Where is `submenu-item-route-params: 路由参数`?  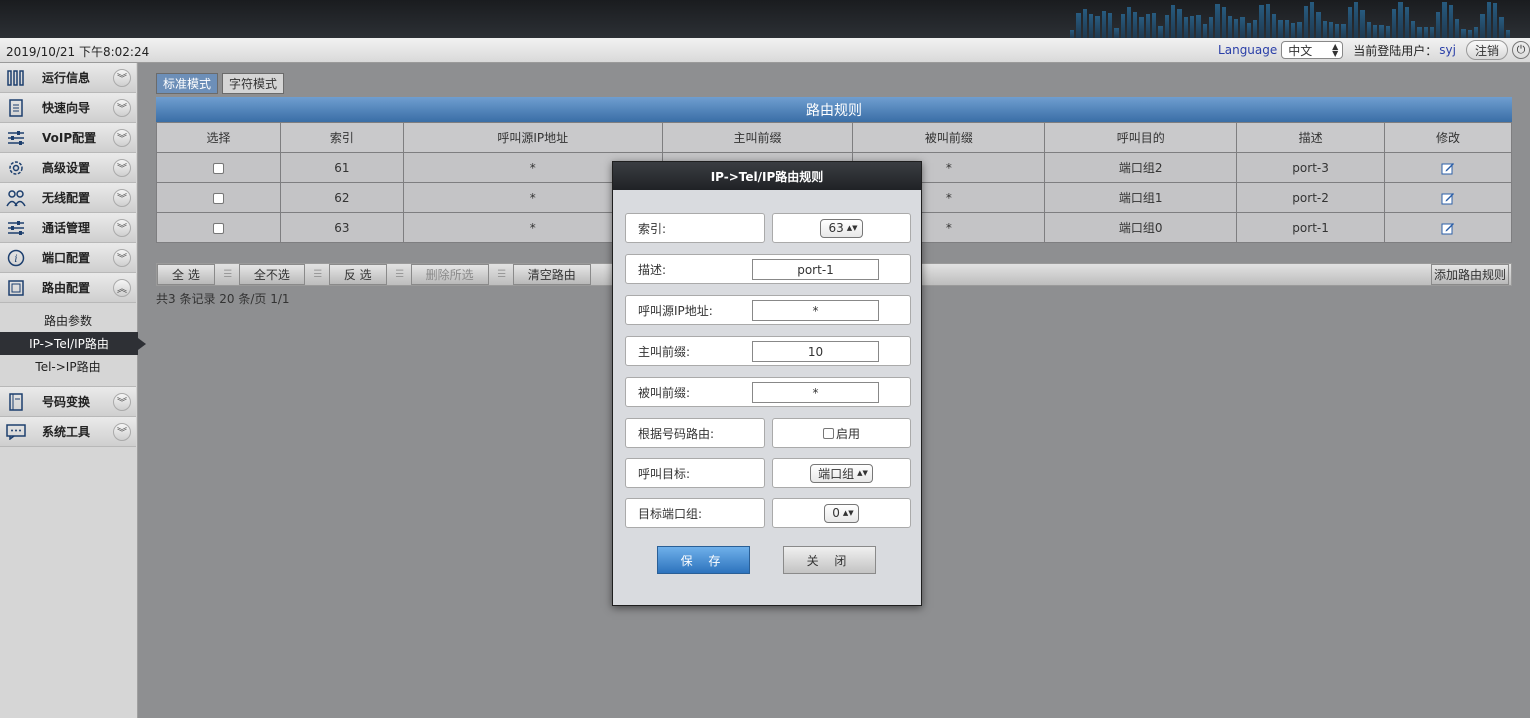 submenu-item-route-params: 路由参数 is located at coordinates (68, 320).